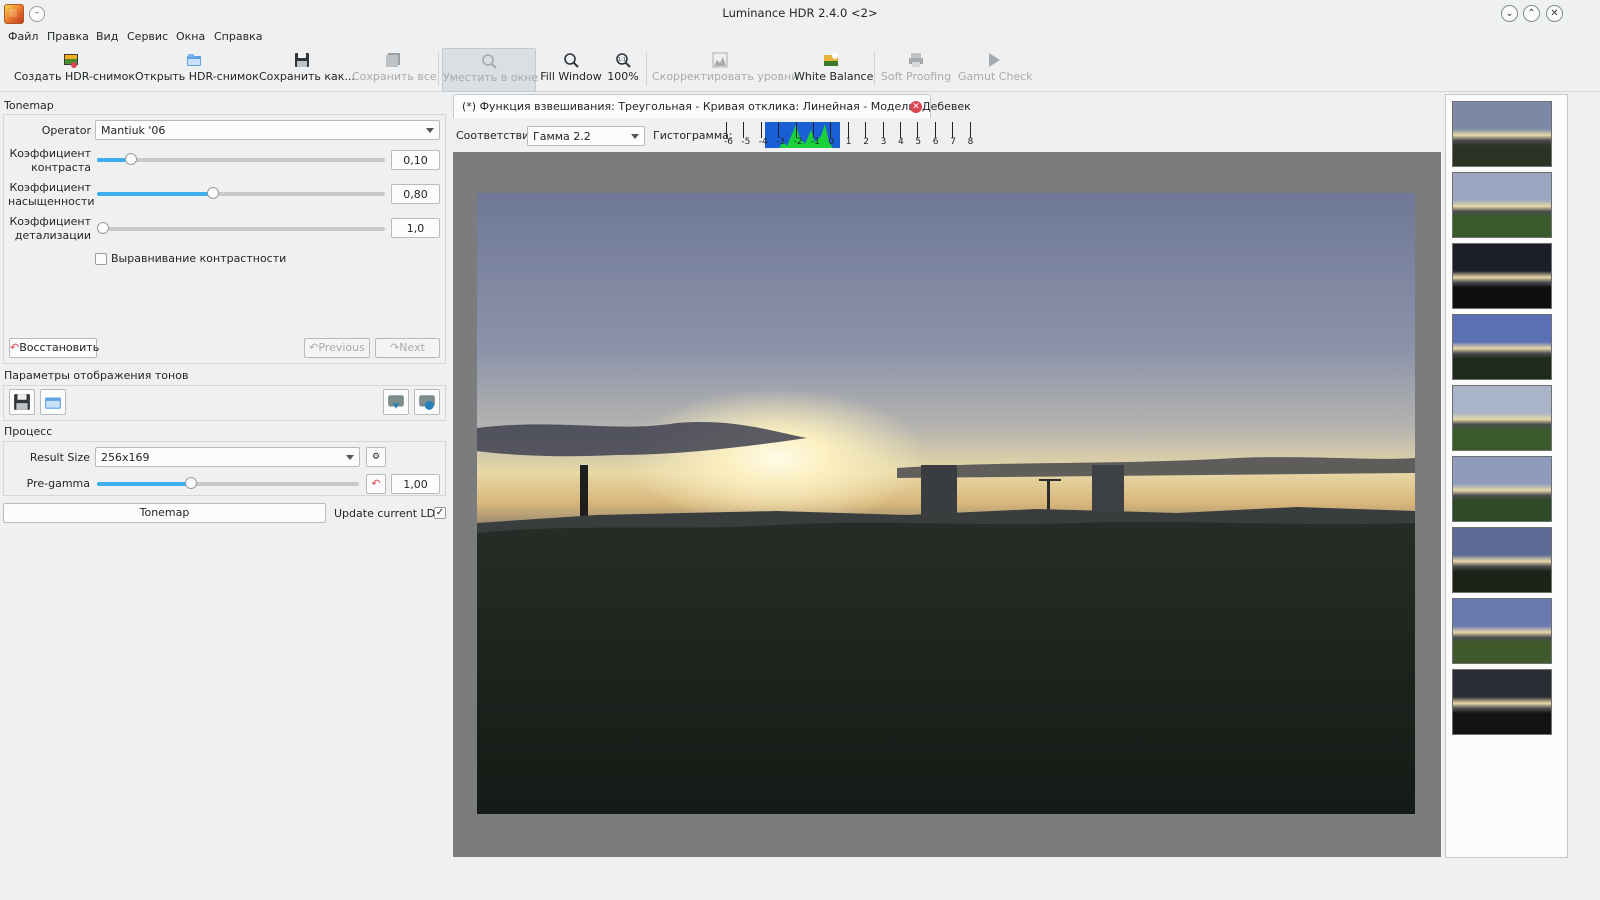 The image size is (1600, 900). What do you see at coordinates (107, 36) in the screenshot?
I see `menu-view: Вид` at bounding box center [107, 36].